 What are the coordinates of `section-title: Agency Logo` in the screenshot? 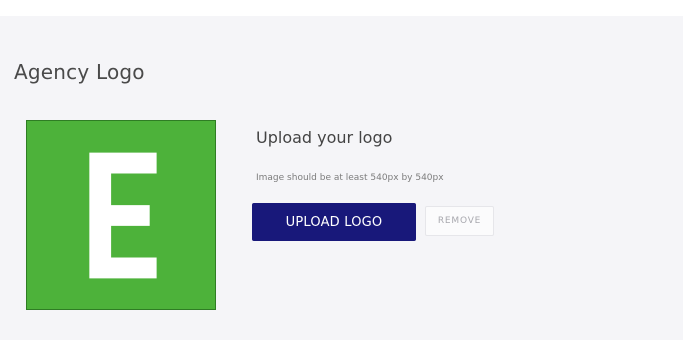 It's located at (79, 72).